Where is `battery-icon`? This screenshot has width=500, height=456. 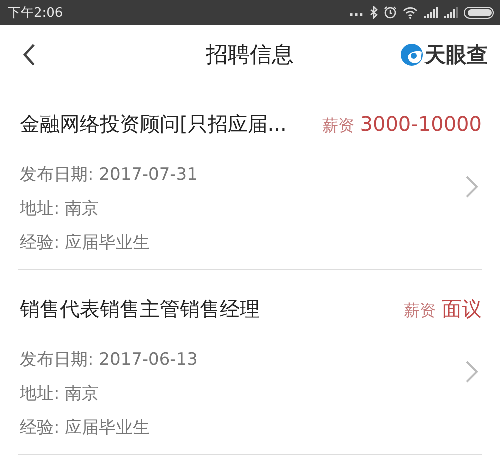
battery-icon is located at coordinates (479, 12).